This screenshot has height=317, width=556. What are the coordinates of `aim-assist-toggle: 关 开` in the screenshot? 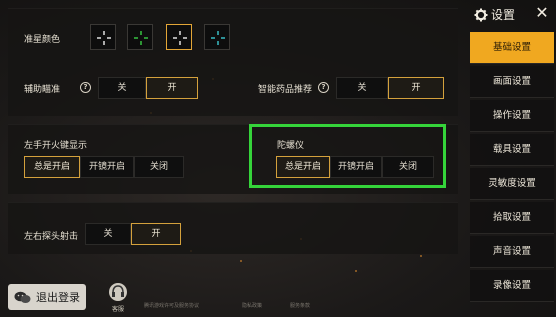 It's located at (148, 88).